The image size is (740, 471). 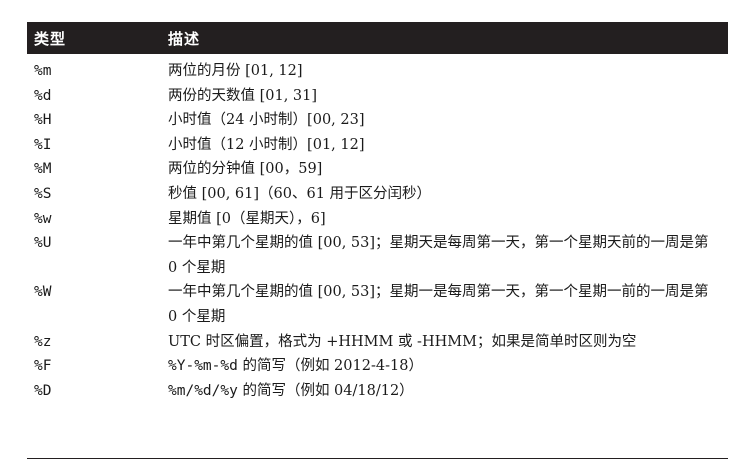 I want to click on format-code: %w, so click(x=43, y=218).